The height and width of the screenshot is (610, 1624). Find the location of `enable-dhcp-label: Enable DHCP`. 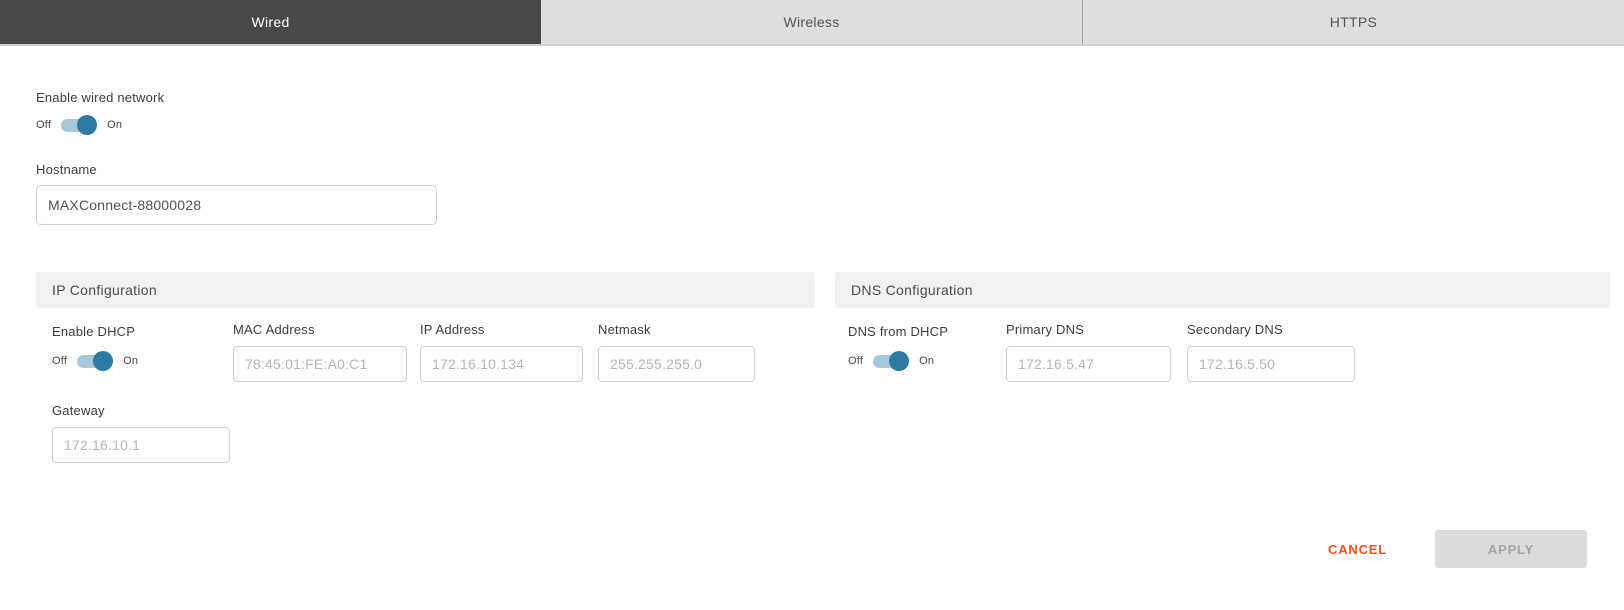

enable-dhcp-label: Enable DHCP is located at coordinates (94, 331).